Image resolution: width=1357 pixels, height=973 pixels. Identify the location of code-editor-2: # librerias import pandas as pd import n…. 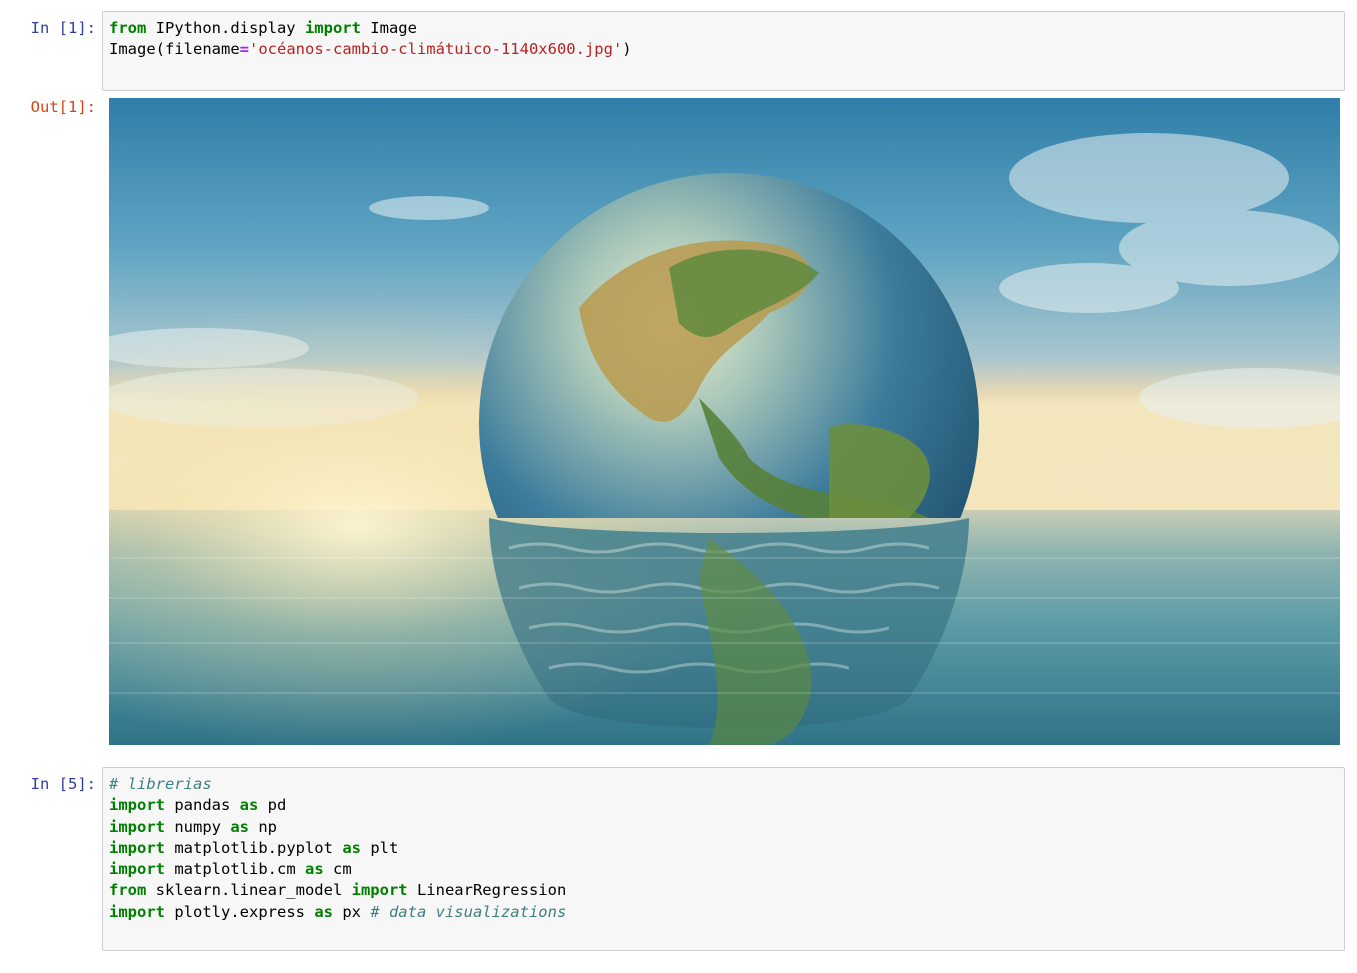
(723, 845).